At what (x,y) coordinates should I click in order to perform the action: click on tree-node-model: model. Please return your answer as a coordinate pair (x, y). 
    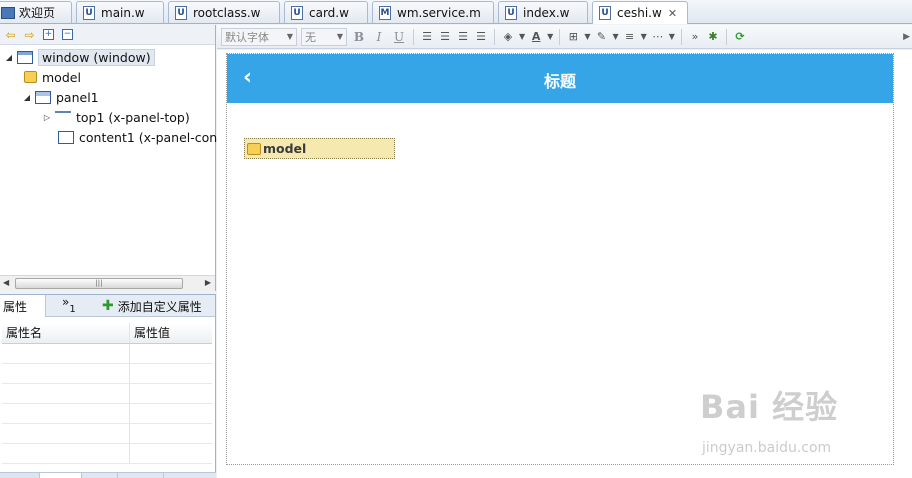
    Looking at the image, I should click on (52, 77).